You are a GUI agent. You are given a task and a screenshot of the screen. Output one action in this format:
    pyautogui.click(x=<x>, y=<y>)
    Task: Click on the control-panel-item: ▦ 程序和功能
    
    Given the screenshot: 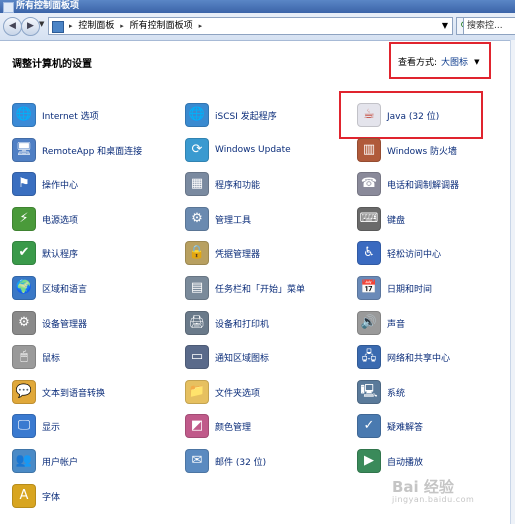 What is the action you would take?
    pyautogui.click(x=222, y=184)
    